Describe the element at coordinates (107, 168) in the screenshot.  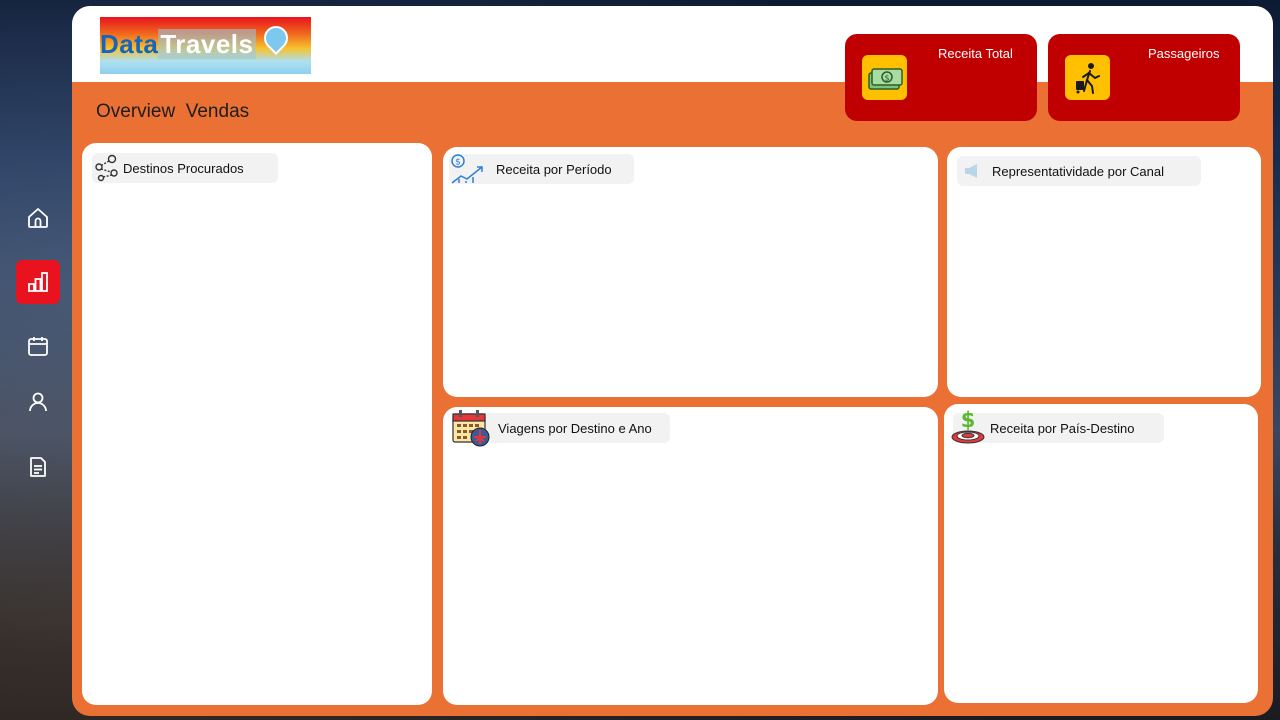
I see `map-pins-icon` at that location.